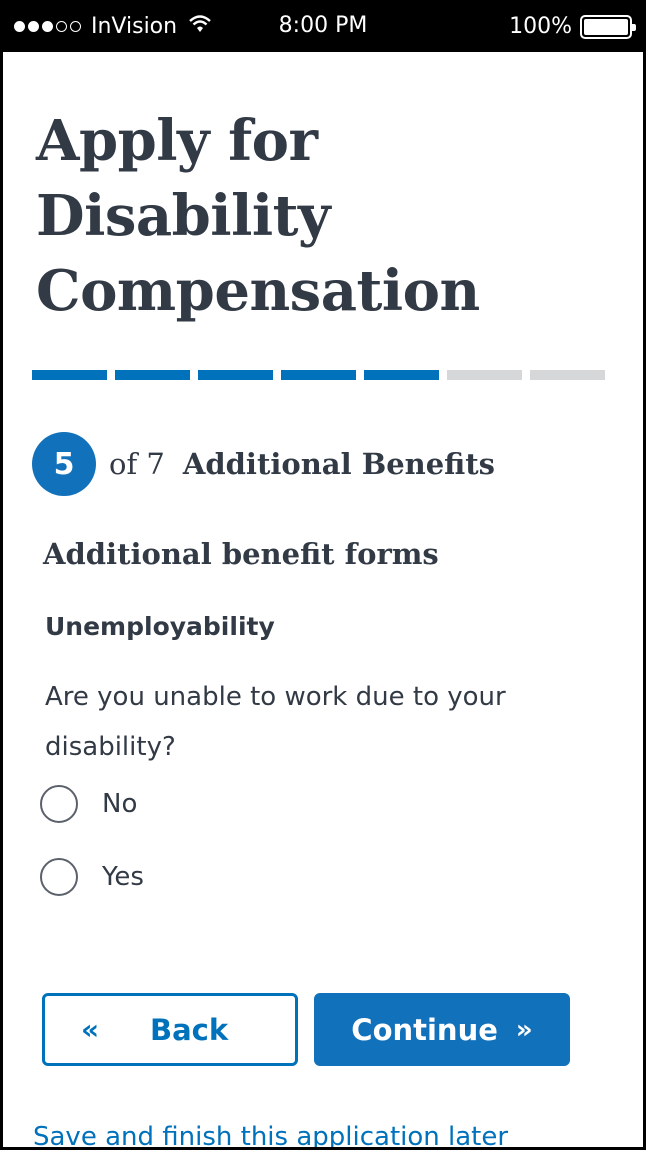  What do you see at coordinates (137, 464) in the screenshot?
I see `step-of-total: of 7` at bounding box center [137, 464].